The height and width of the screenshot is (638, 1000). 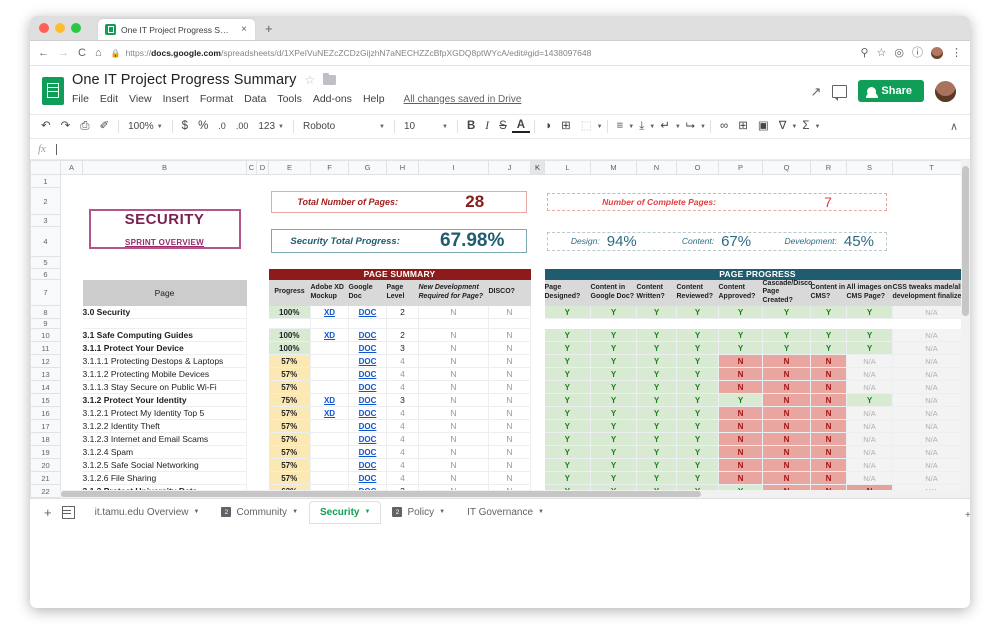 I want to click on row-header-6: 6, so click(x=45, y=274).